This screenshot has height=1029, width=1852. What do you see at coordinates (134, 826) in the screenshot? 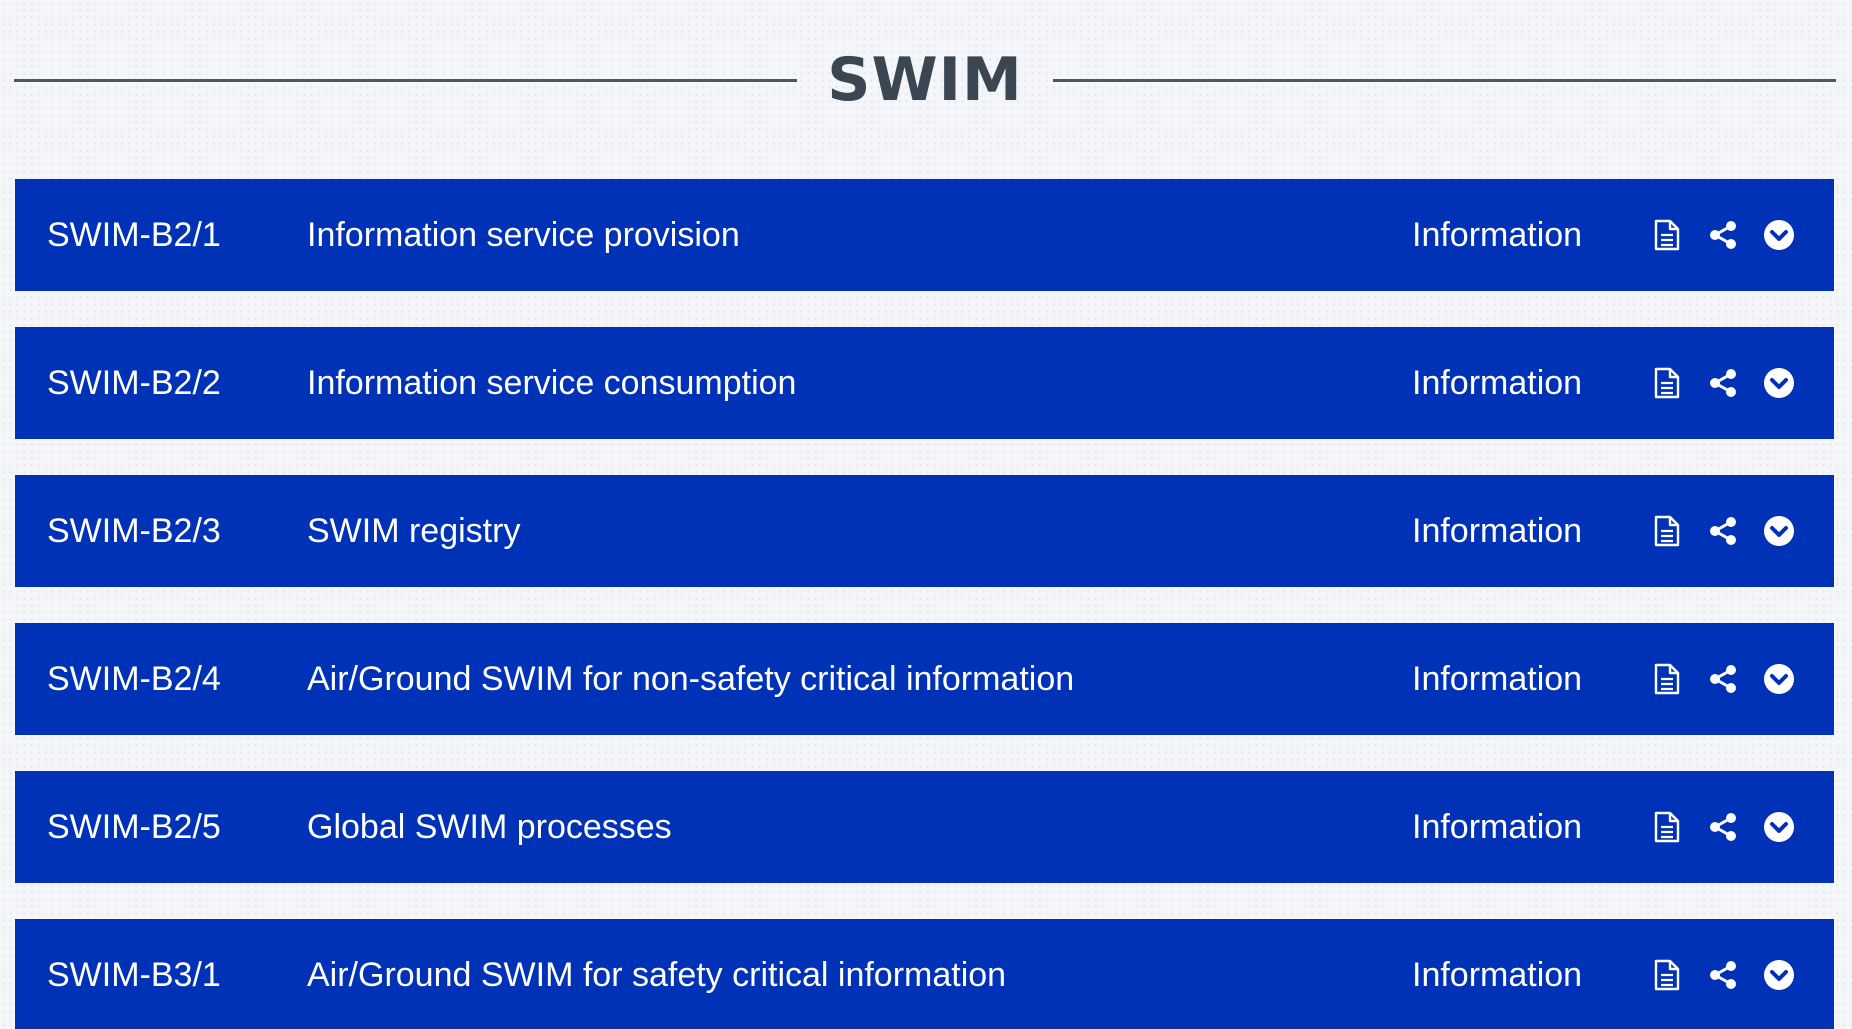
I see `element-code: SWIM-B2/5` at bounding box center [134, 826].